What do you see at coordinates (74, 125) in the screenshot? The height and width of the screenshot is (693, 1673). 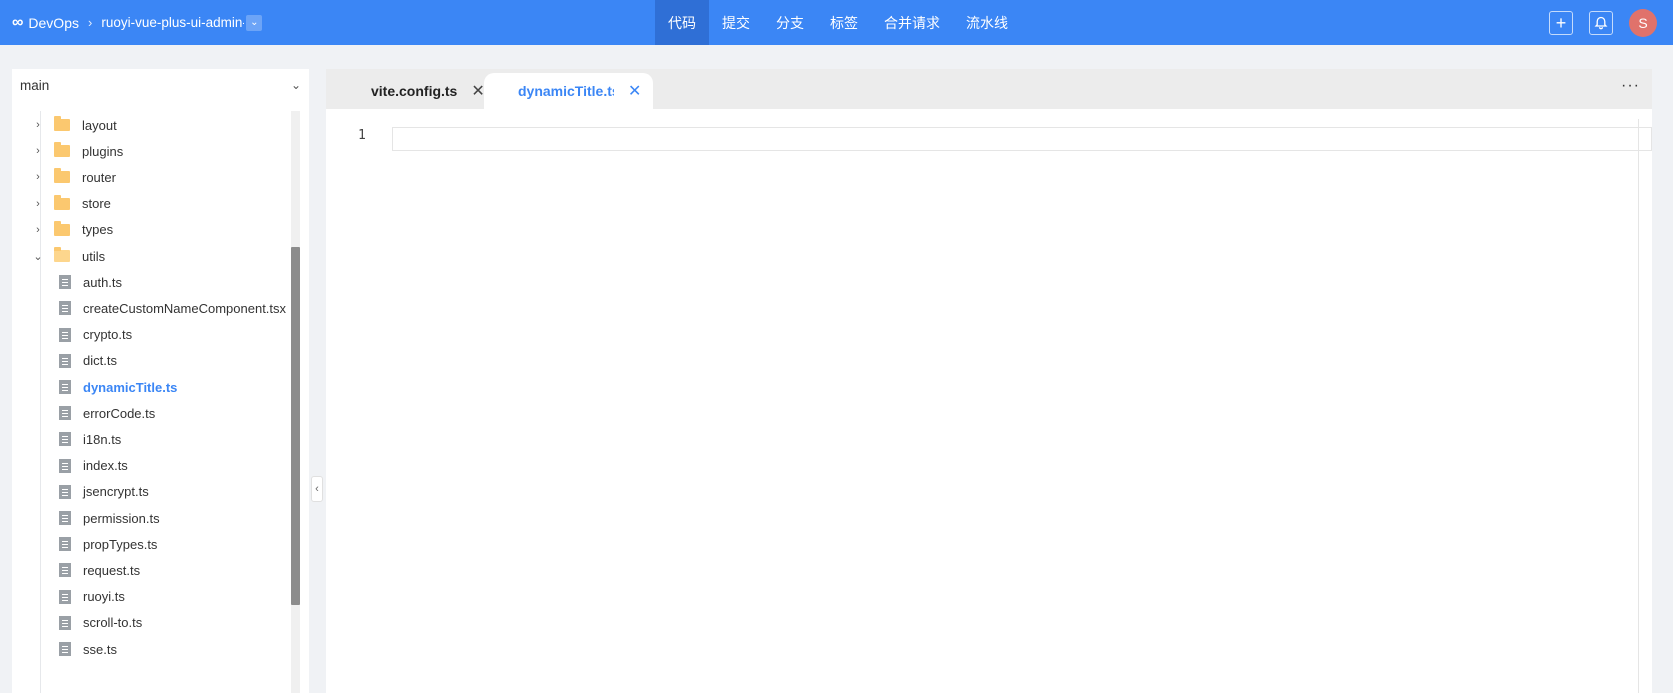 I see `tree-folder: › layout` at bounding box center [74, 125].